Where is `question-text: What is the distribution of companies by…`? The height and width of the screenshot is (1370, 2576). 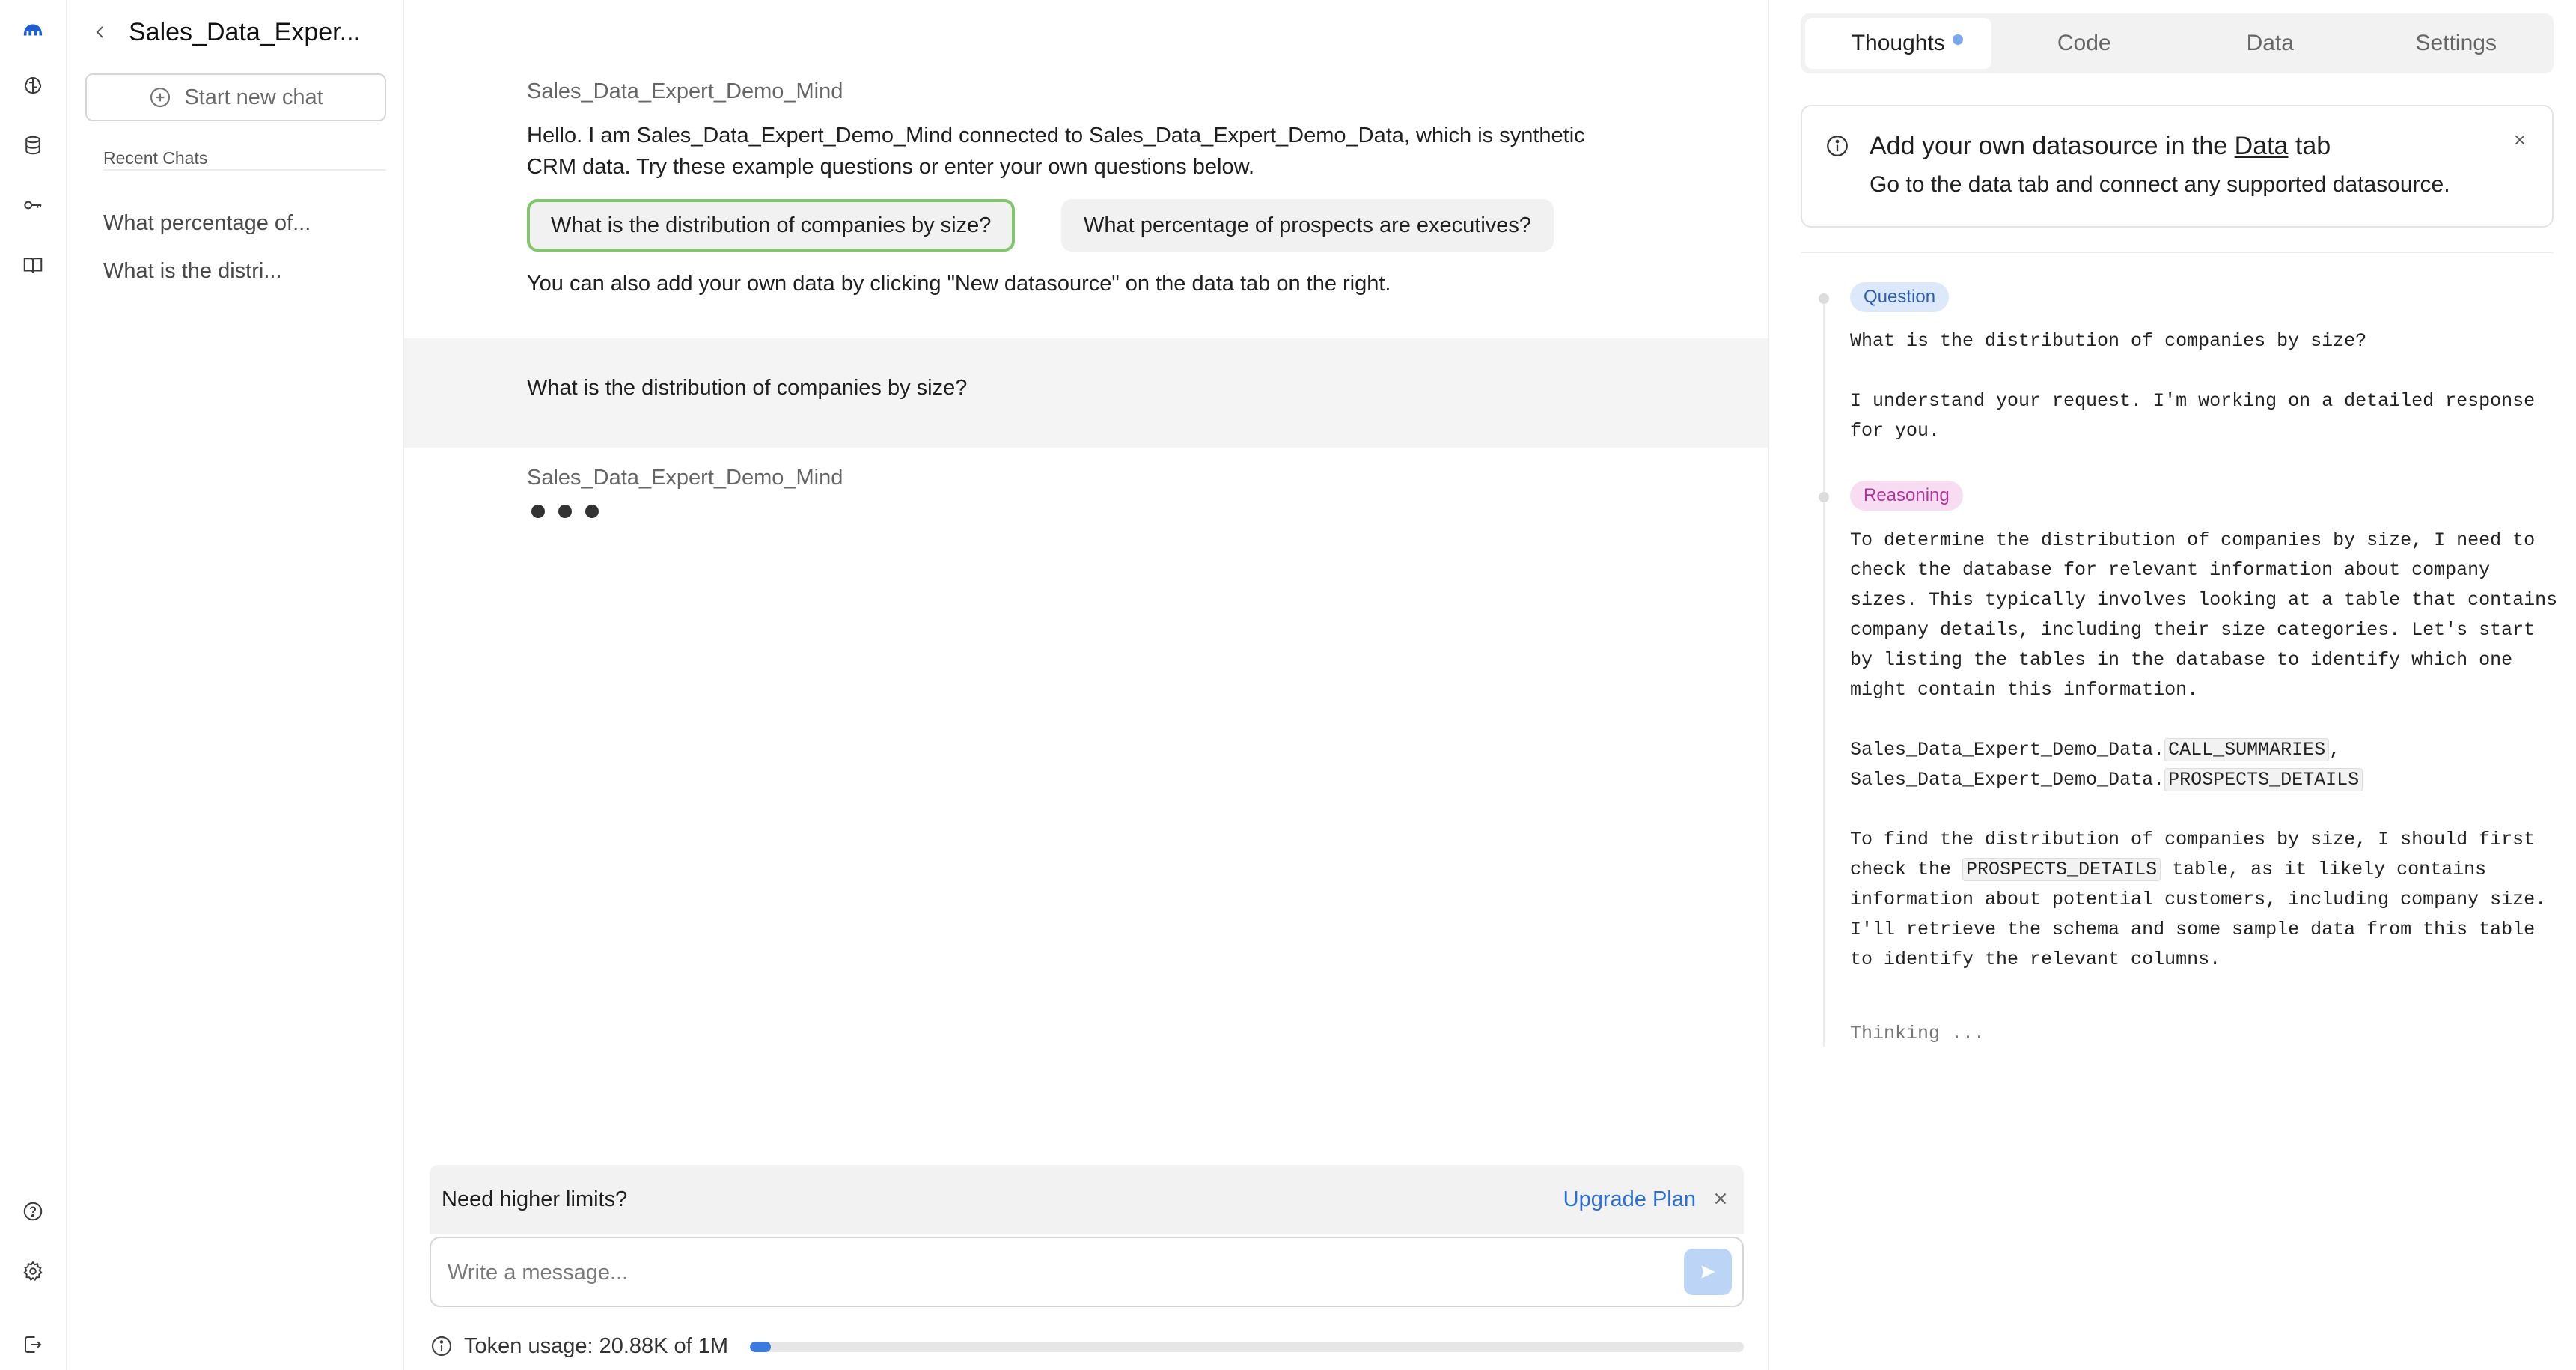
question-text: What is the distribution of companies by… is located at coordinates (2108, 341).